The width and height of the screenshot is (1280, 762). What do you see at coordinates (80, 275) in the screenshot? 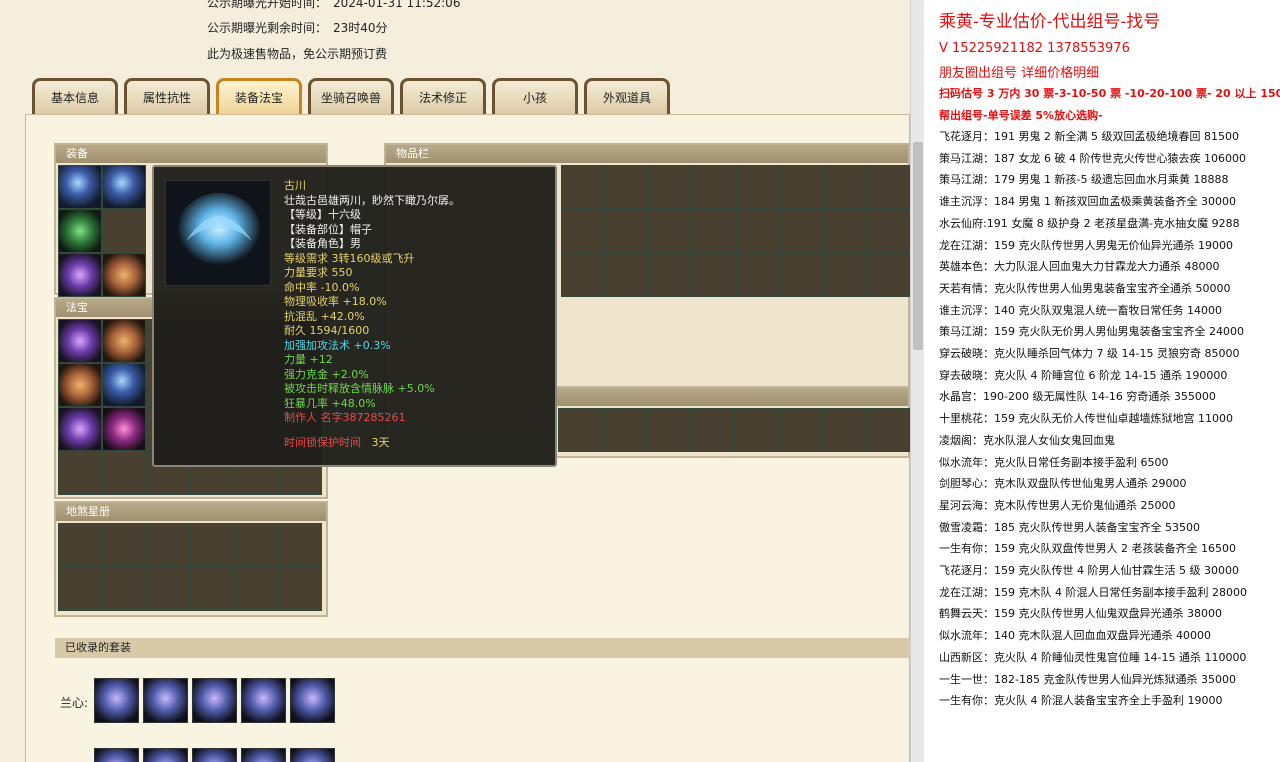
I see `equip-slot-armor-icon` at bounding box center [80, 275].